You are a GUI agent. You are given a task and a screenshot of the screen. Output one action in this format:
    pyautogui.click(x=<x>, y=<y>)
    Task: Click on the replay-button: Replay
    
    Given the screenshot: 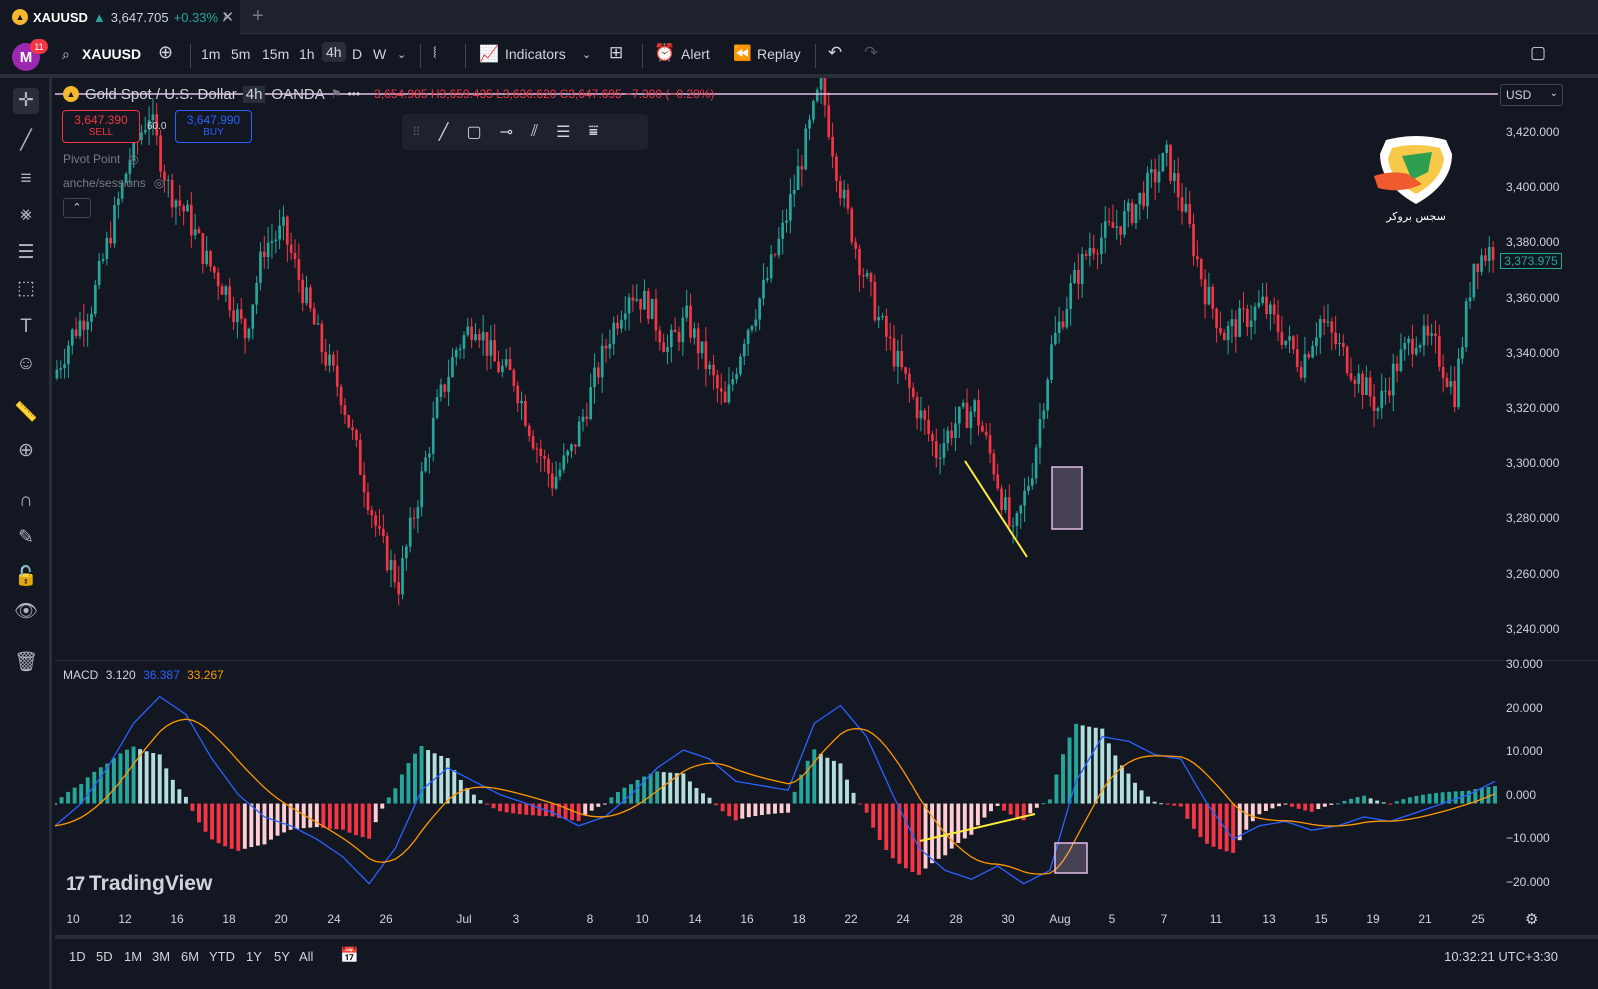 What is the action you would take?
    pyautogui.click(x=779, y=54)
    